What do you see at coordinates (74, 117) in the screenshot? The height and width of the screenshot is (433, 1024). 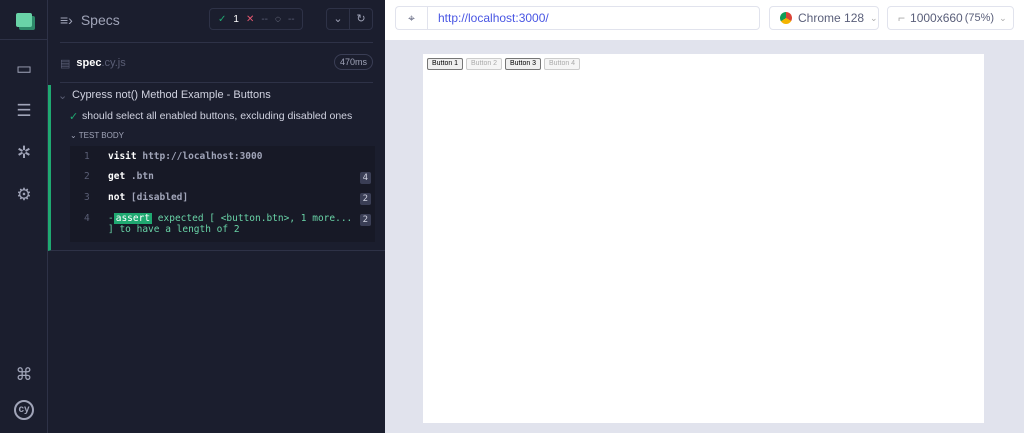 I see `pass-check-icon: ✓` at bounding box center [74, 117].